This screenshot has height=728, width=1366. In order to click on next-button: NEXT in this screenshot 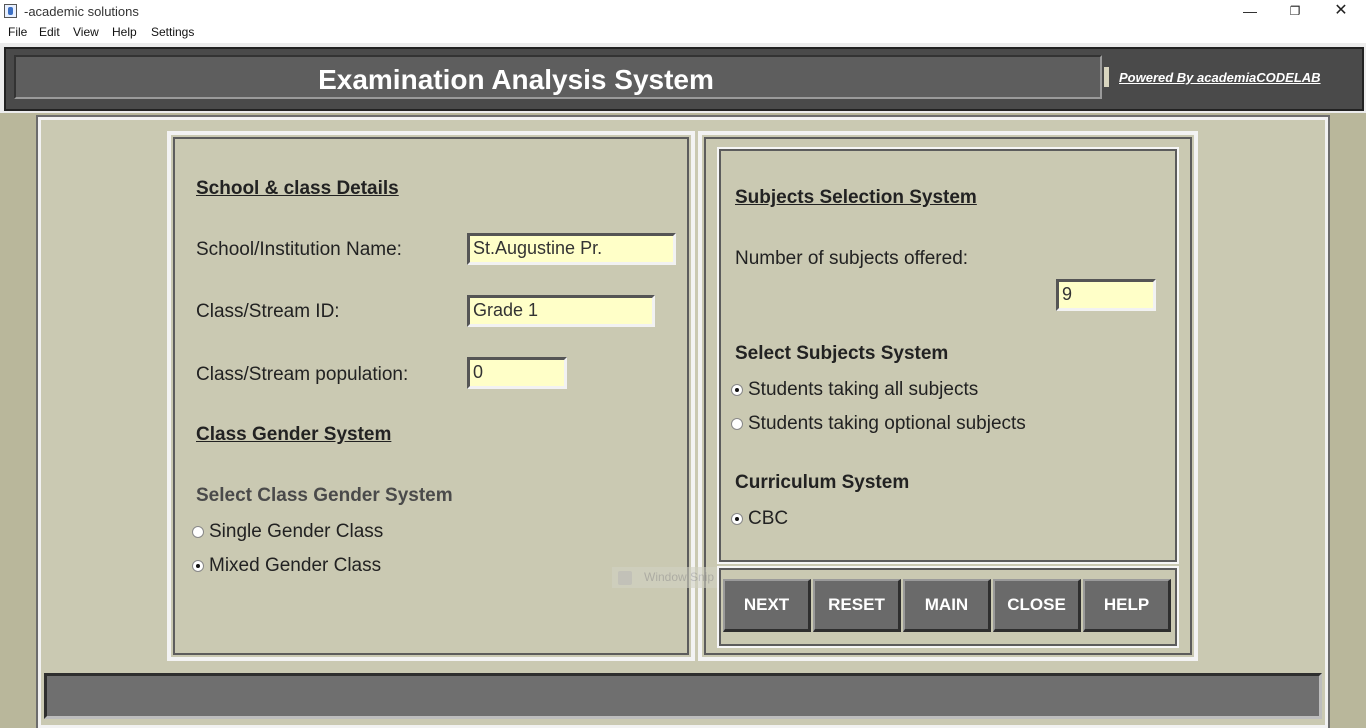, I will do `click(767, 605)`.